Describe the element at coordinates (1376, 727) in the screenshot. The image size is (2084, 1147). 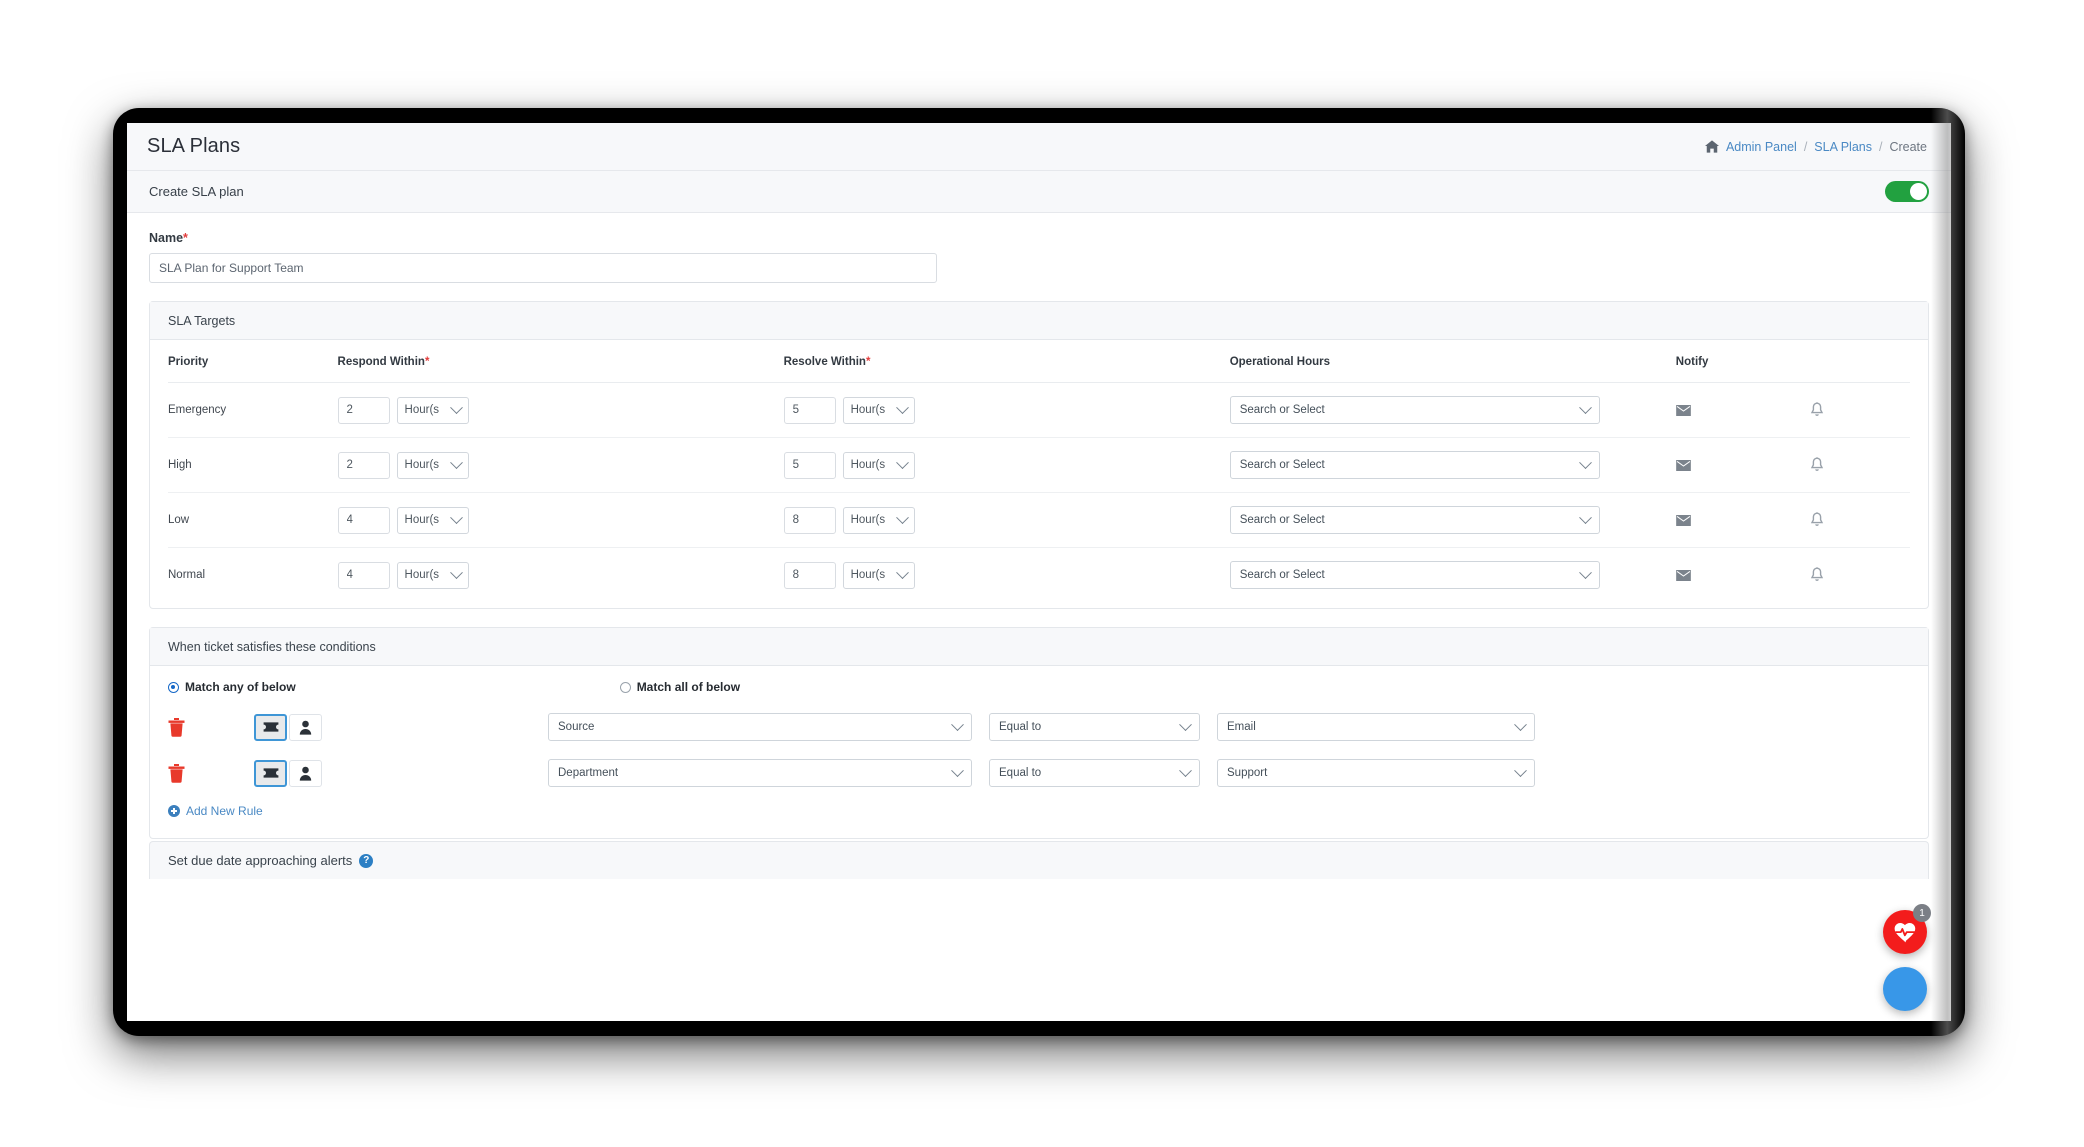
I see `rule-value-select: Email` at that location.